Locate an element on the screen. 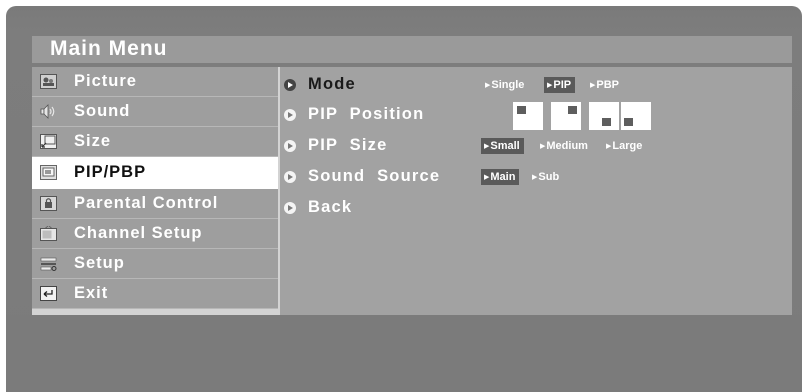 The image size is (802, 392). setup-tools-icon is located at coordinates (48, 264).